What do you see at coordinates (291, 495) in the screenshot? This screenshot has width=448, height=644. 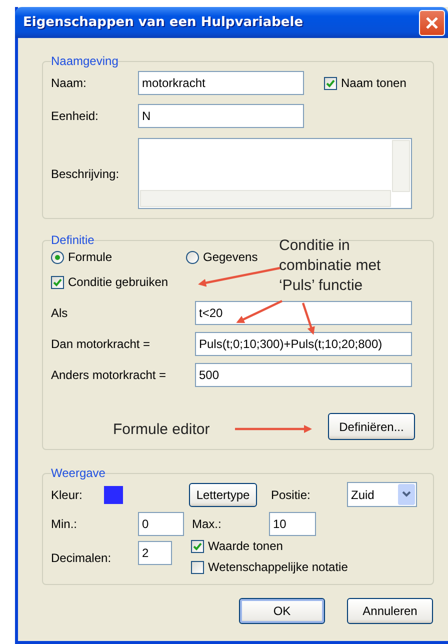 I see `field-label: Positie:` at bounding box center [291, 495].